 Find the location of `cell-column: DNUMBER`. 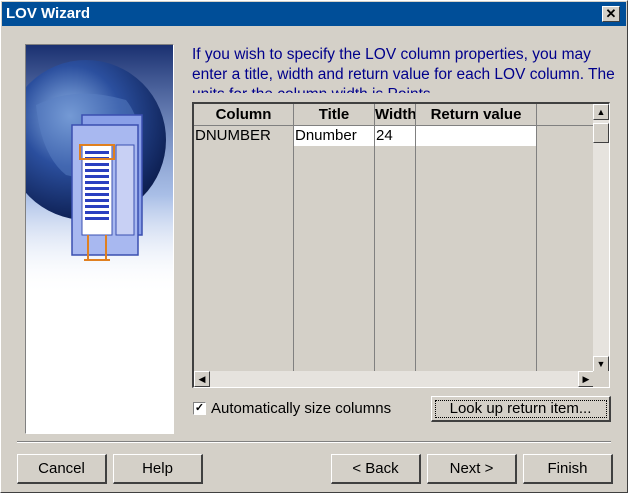

cell-column: DNUMBER is located at coordinates (243, 136).